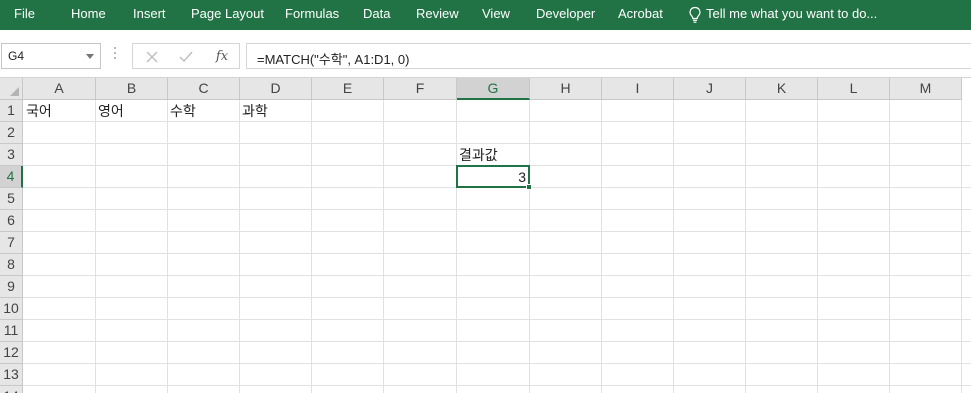 The height and width of the screenshot is (393, 971). What do you see at coordinates (695, 14) in the screenshot?
I see `lightbulb-icon` at bounding box center [695, 14].